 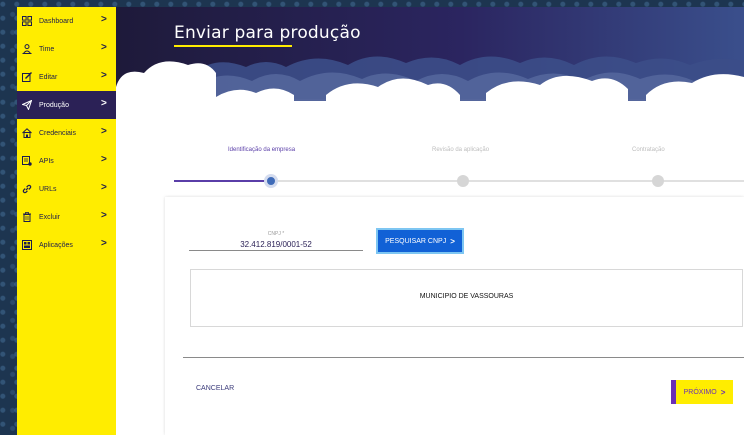 I want to click on sidebar-item-aplicacoes: Aplicações >, so click(x=66, y=245).